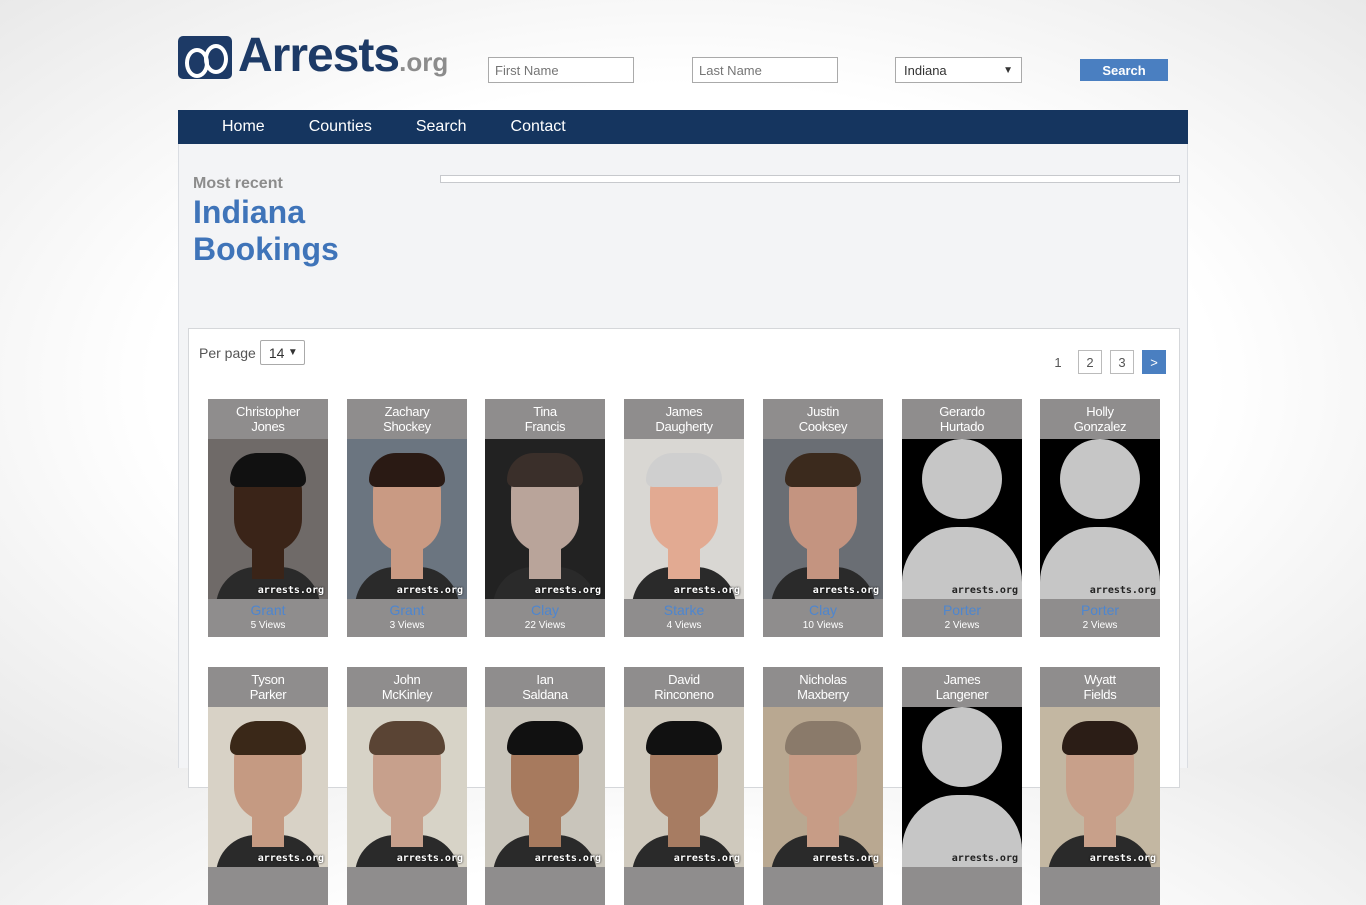 The height and width of the screenshot is (905, 1366). What do you see at coordinates (823, 694) in the screenshot?
I see `booking-last-name: Maxberry` at bounding box center [823, 694].